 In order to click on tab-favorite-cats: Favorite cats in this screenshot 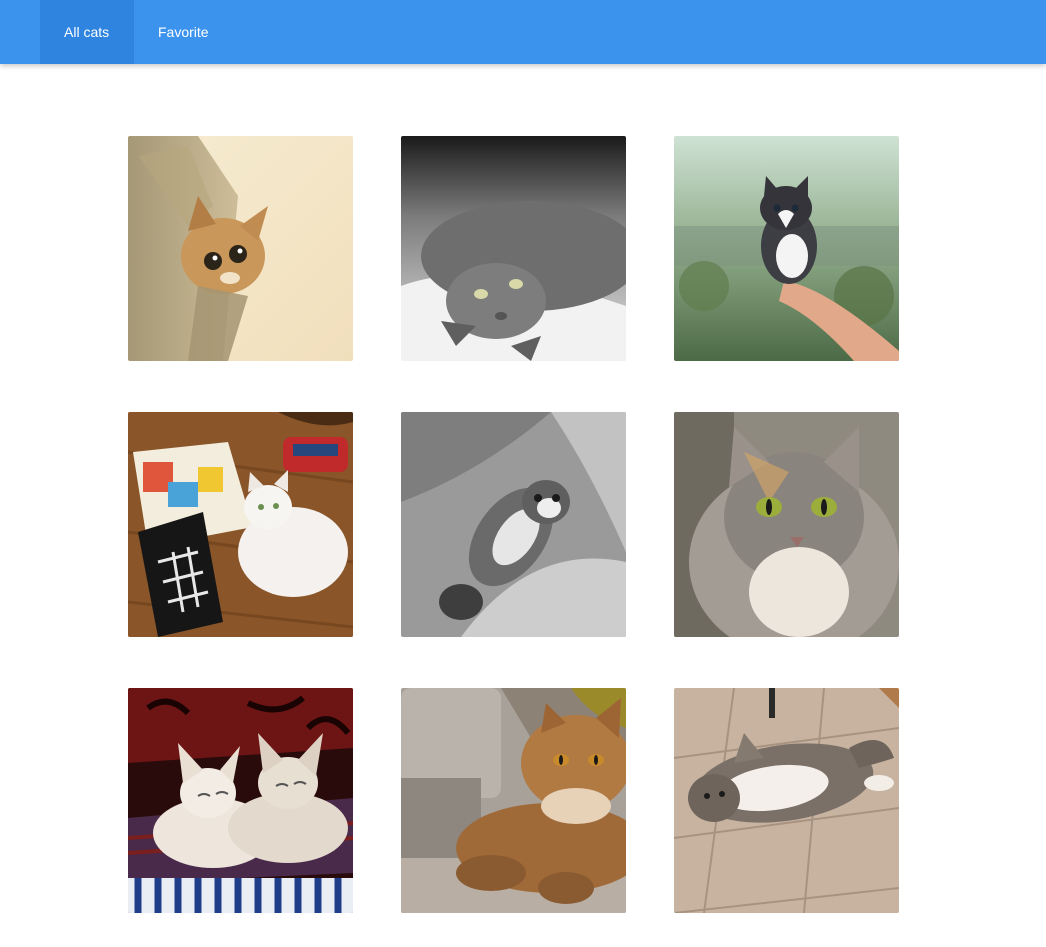, I will do `click(198, 52)`.